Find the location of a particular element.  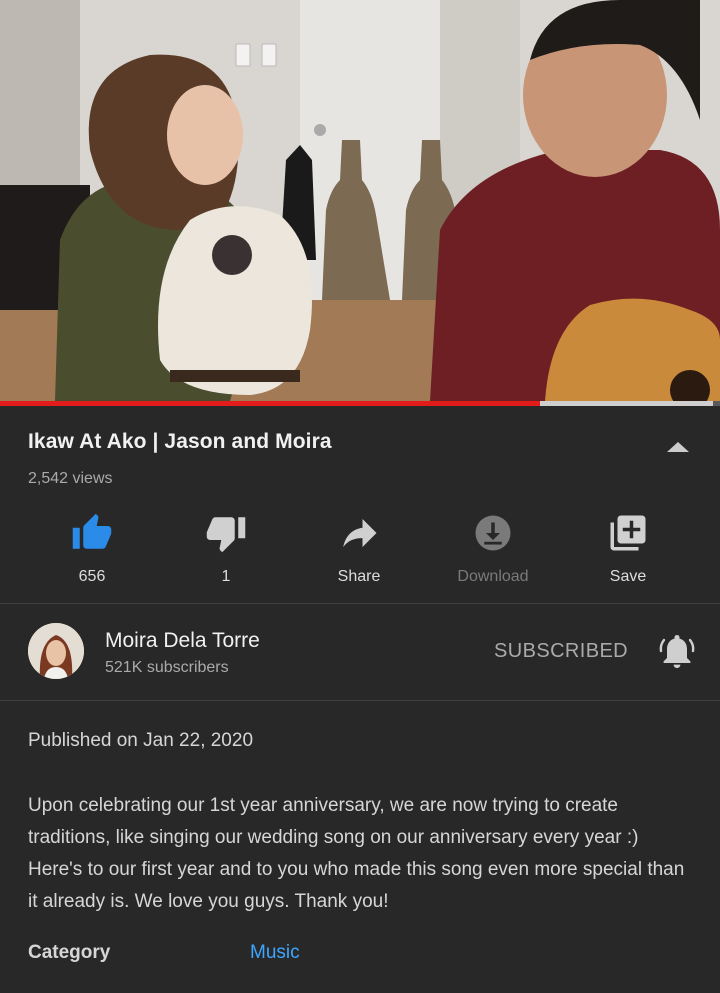

add-to-playlist-icon is located at coordinates (628, 533).